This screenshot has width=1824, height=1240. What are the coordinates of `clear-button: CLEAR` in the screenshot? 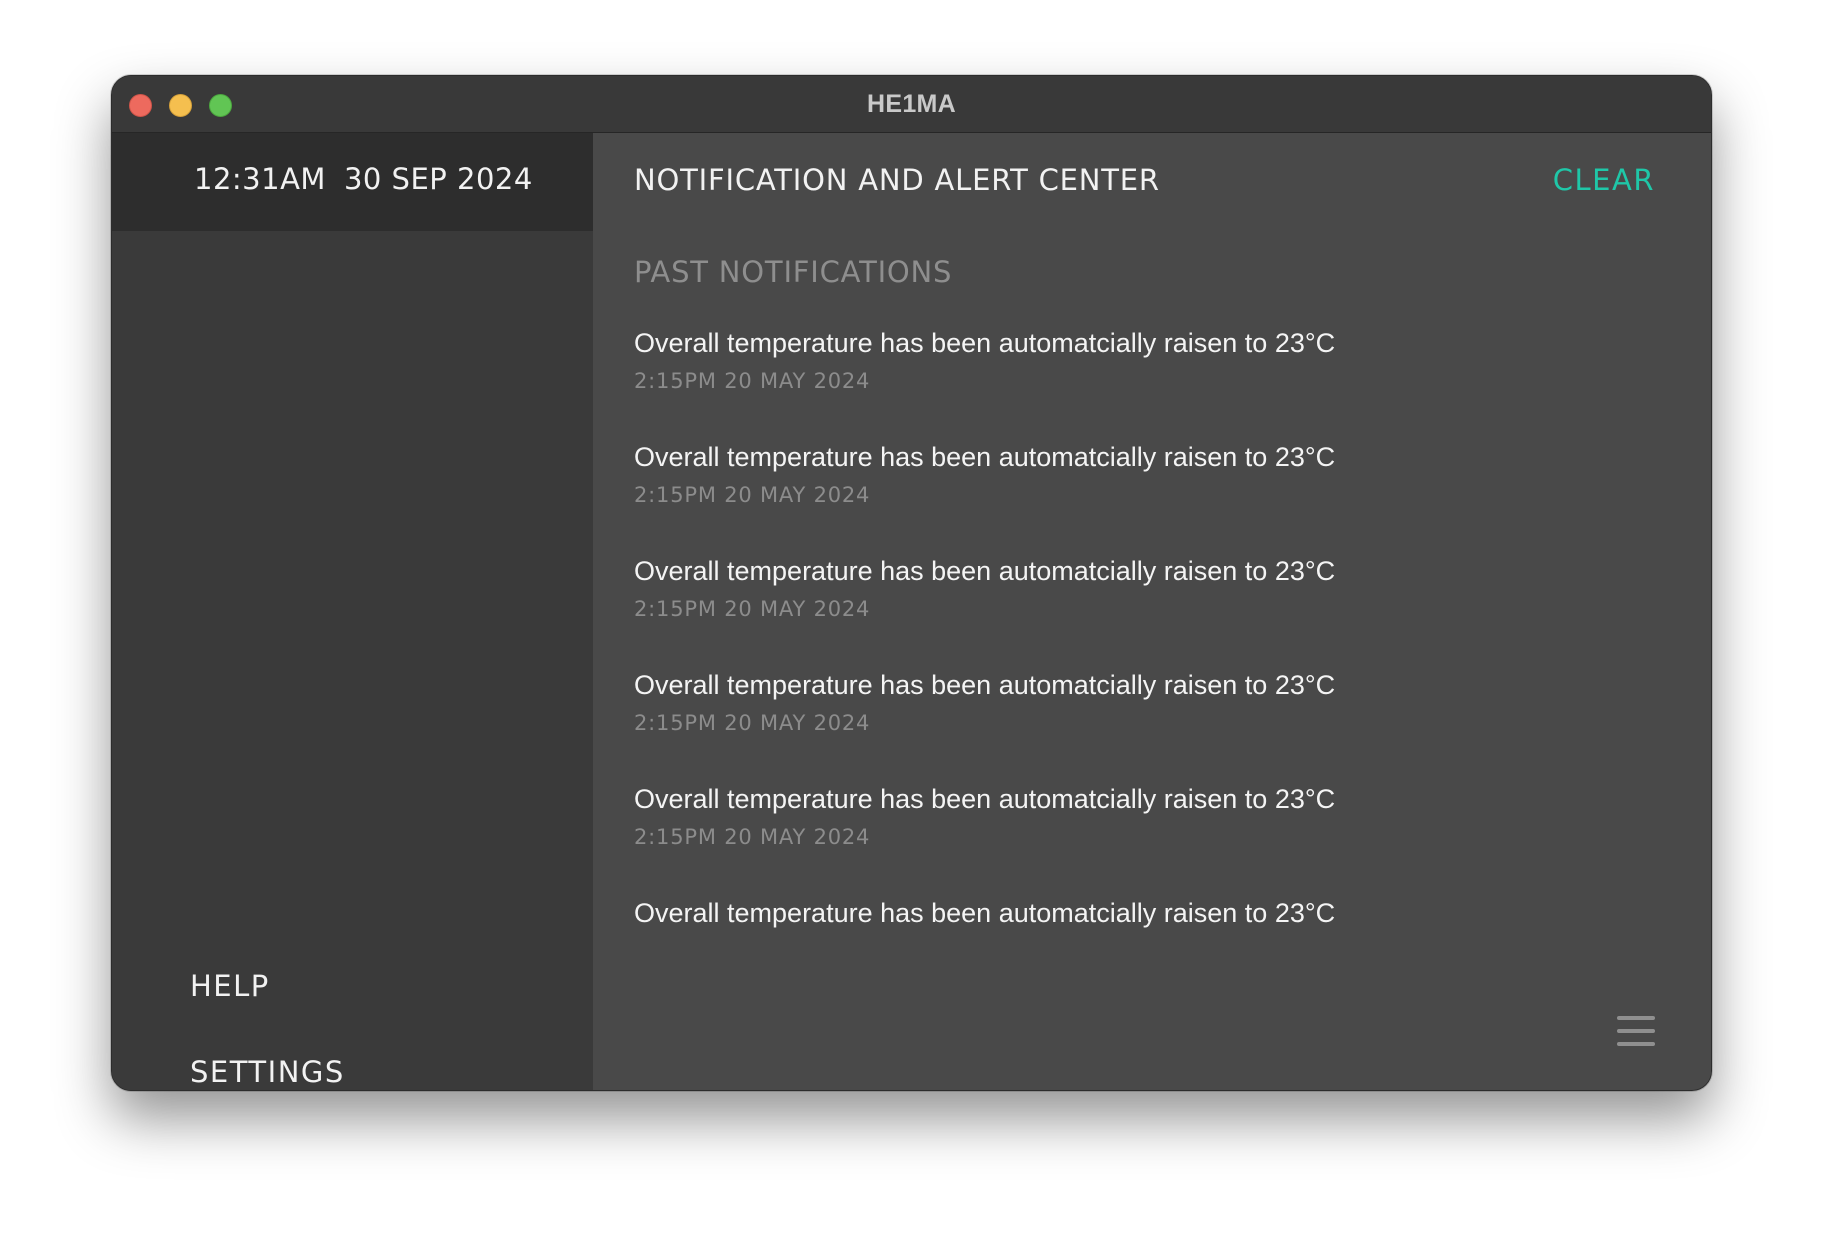 It's located at (1604, 180).